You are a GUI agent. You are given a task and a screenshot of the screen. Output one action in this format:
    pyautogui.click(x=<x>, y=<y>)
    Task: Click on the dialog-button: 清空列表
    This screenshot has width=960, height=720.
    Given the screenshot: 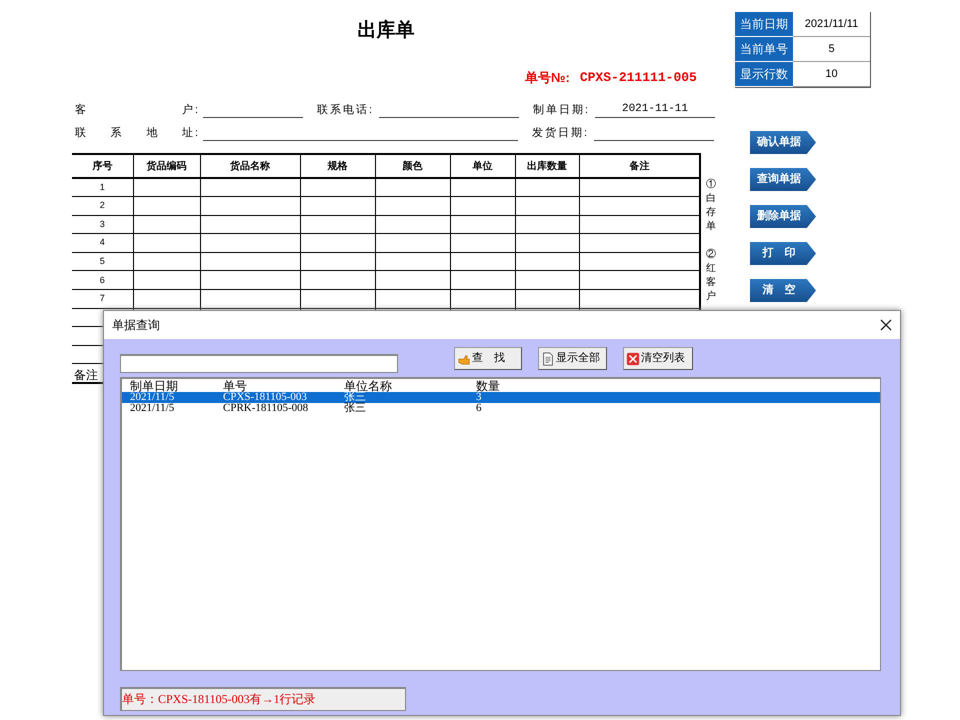 What is the action you would take?
    pyautogui.click(x=658, y=358)
    